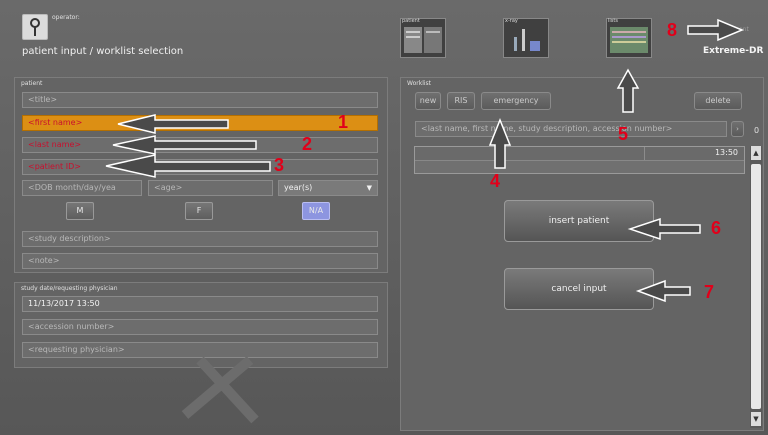  What do you see at coordinates (188, 166) in the screenshot?
I see `arrow-3-icon` at bounding box center [188, 166].